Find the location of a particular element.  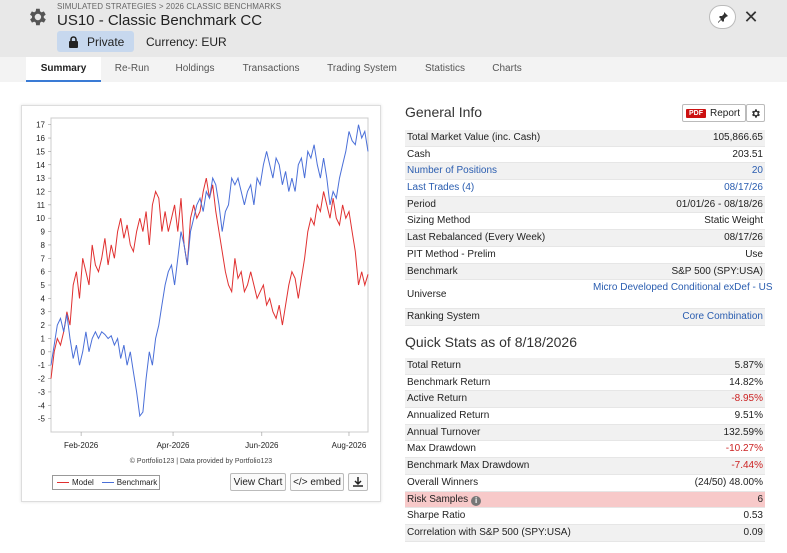

page-title: US10 - Classic Benchmark CC is located at coordinates (160, 20).